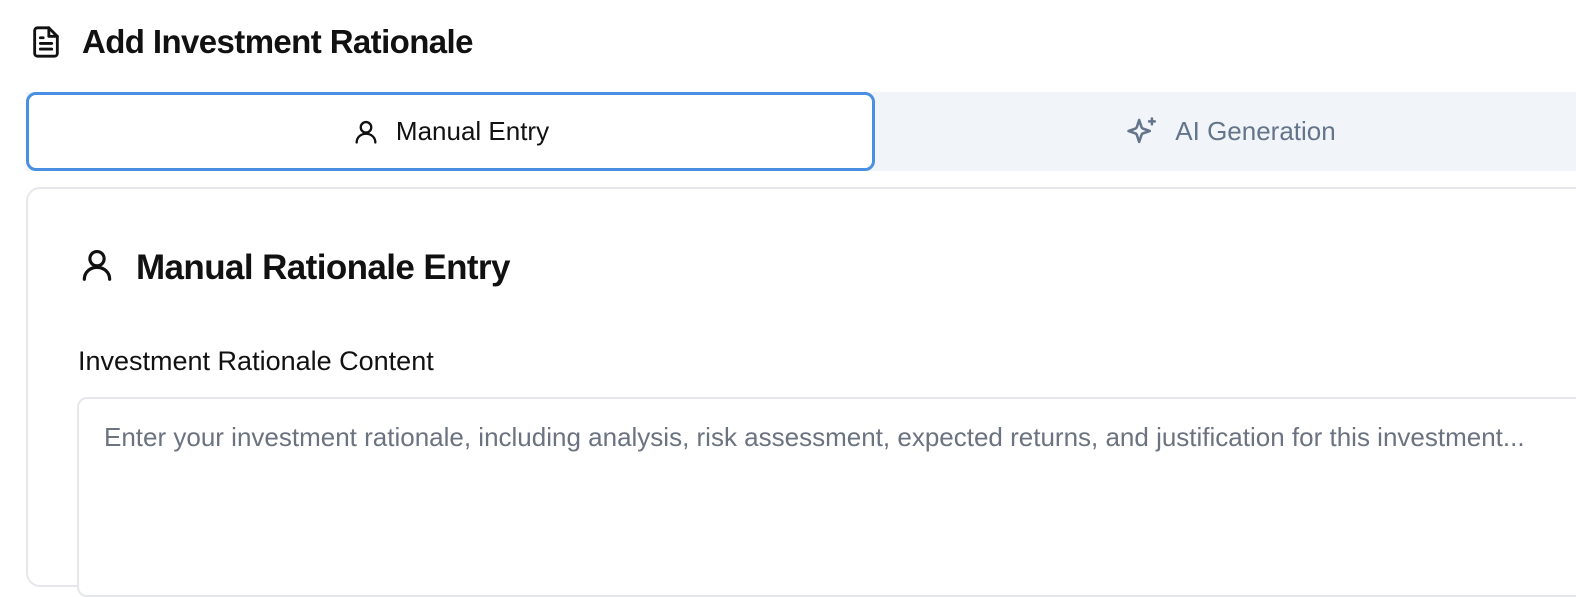  Describe the element at coordinates (323, 267) in the screenshot. I see `card-title: Manual Rationale Entry` at that location.